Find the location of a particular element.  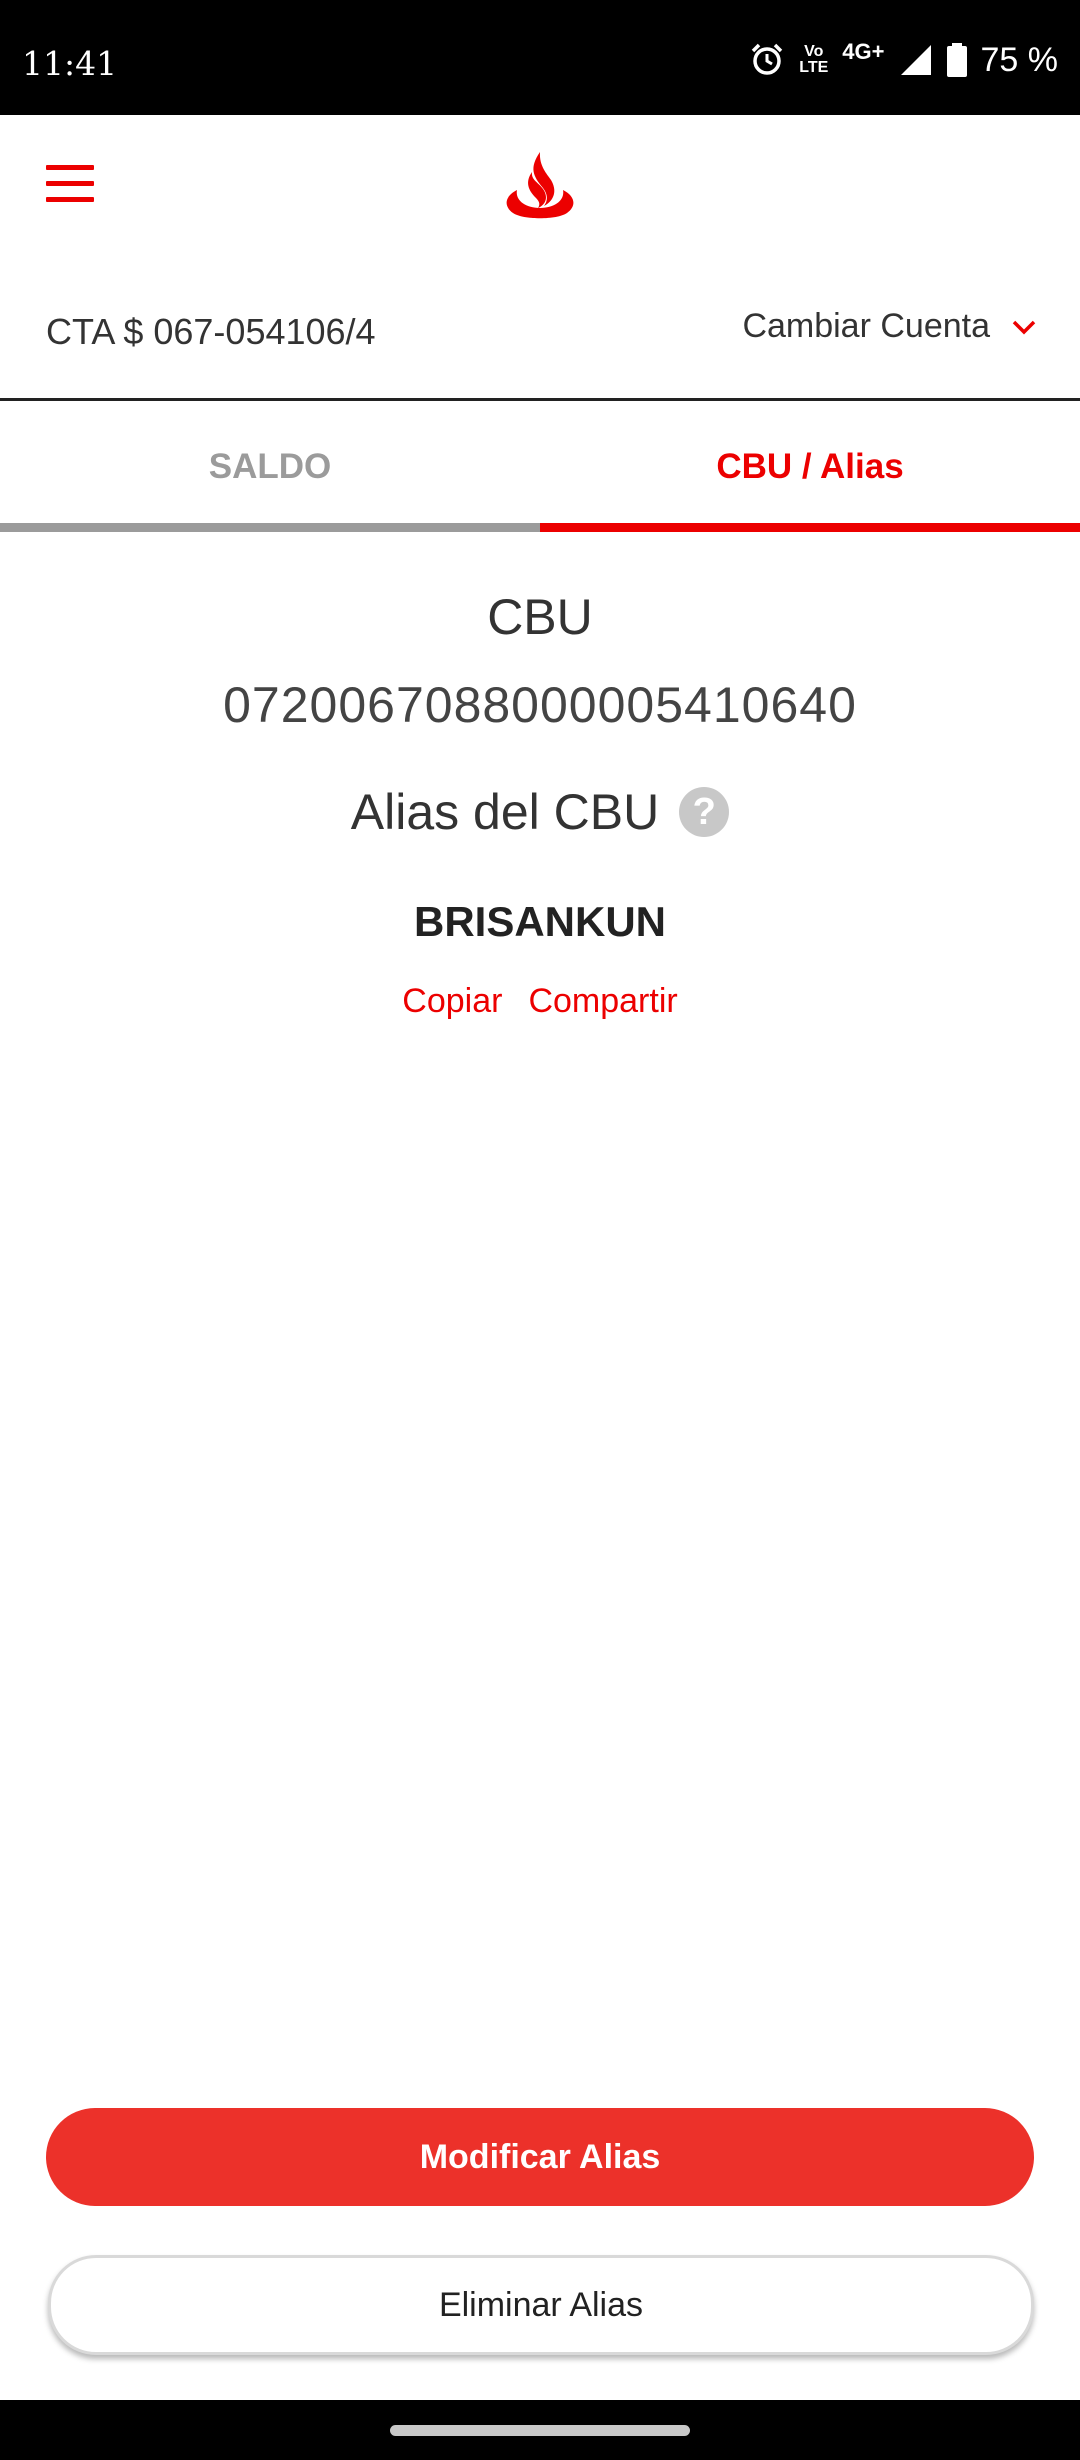

network-type-label: 4G+ is located at coordinates (863, 51).